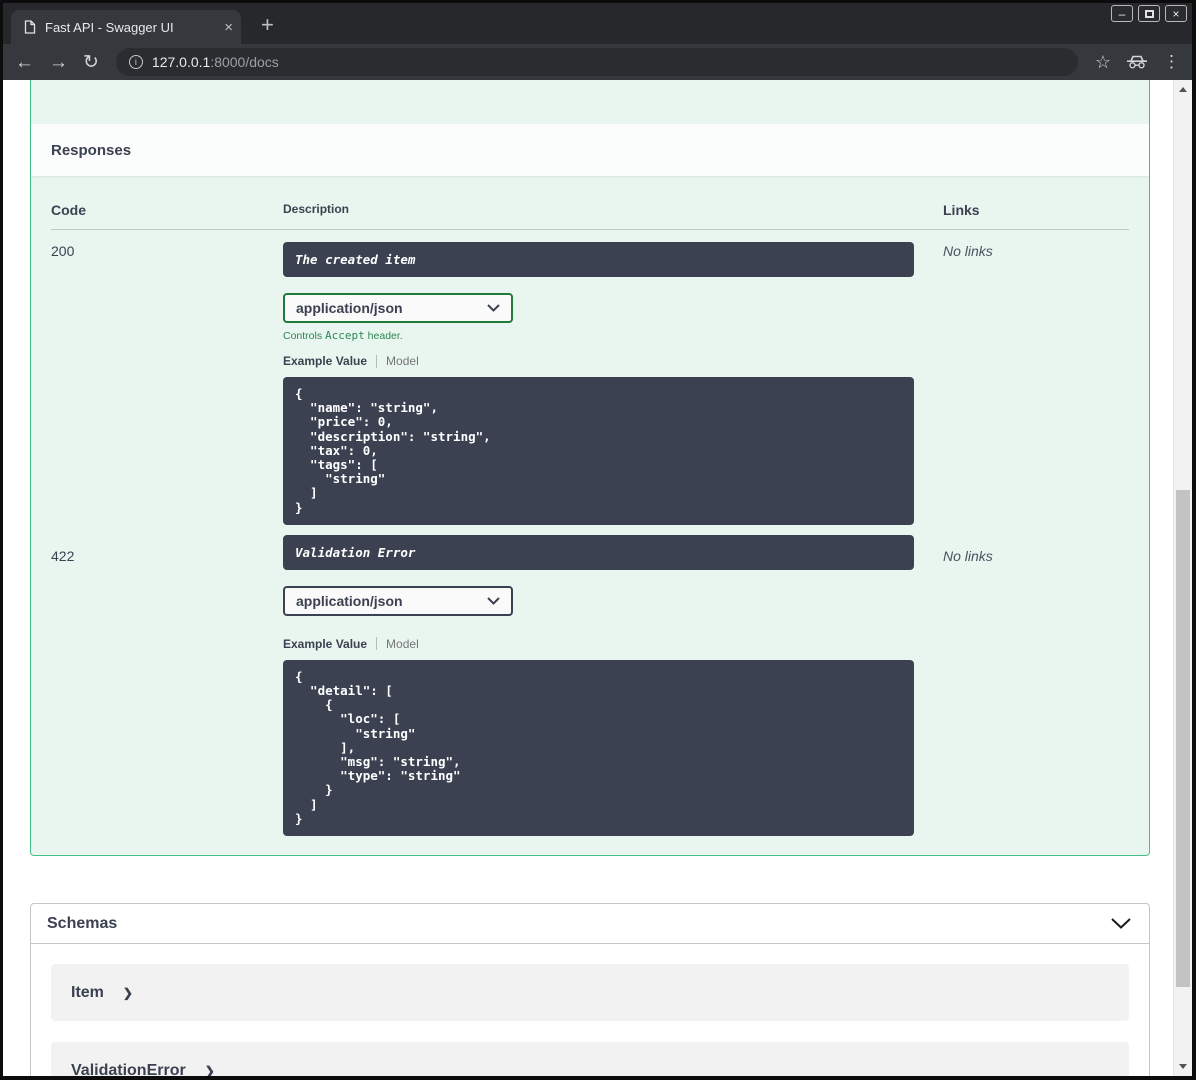 This screenshot has height=1080, width=1196. What do you see at coordinates (325, 361) in the screenshot?
I see `tab-example-value-200: Example Value` at bounding box center [325, 361].